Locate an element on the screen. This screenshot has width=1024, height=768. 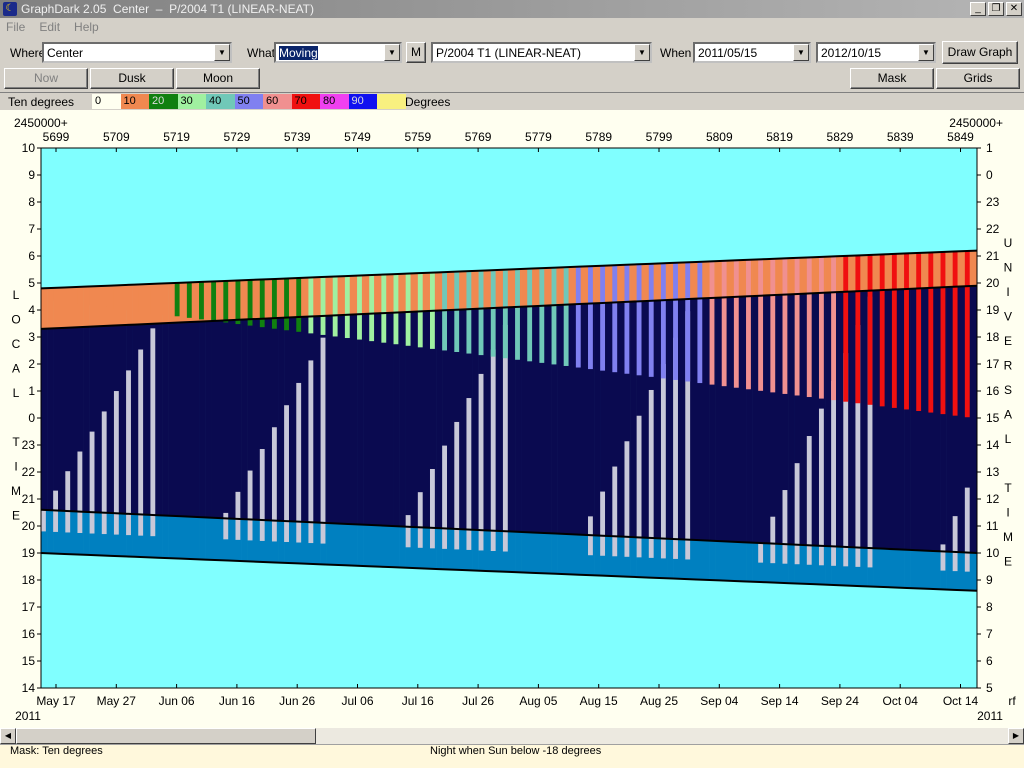
local-hour-label: 6 is located at coordinates (31, 256).